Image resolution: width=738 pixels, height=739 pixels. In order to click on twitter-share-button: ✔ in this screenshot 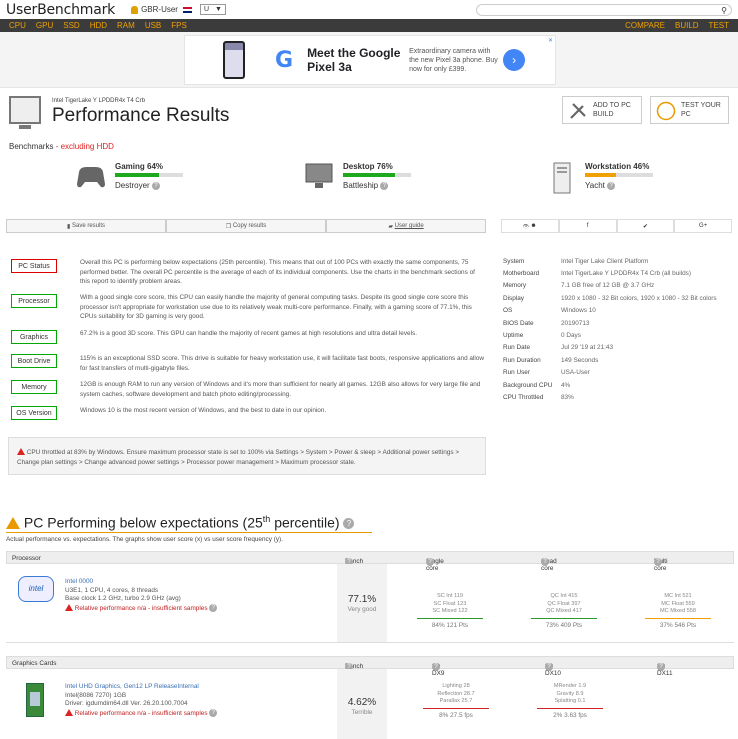, I will do `click(645, 226)`.